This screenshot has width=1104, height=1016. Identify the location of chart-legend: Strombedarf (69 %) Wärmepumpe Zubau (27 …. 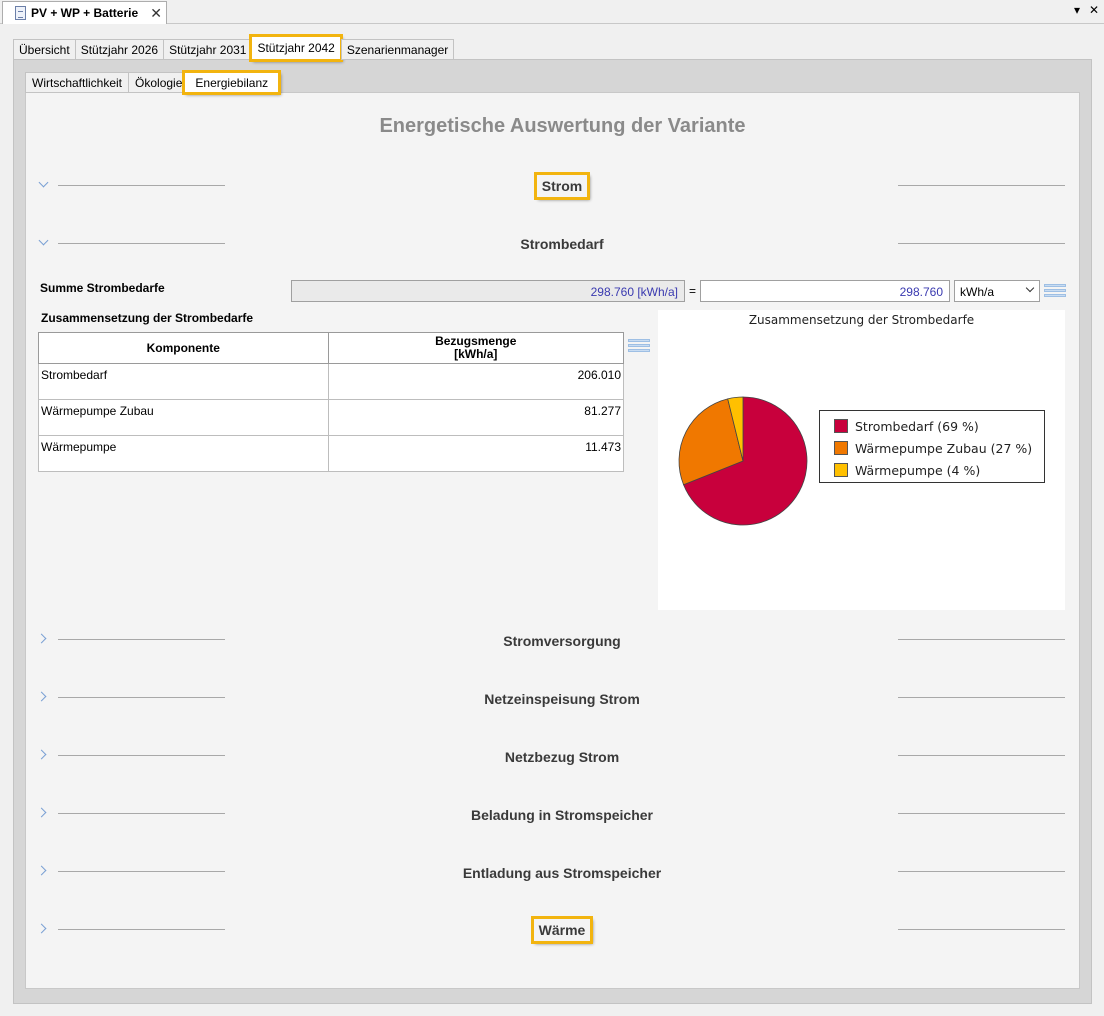
(932, 446).